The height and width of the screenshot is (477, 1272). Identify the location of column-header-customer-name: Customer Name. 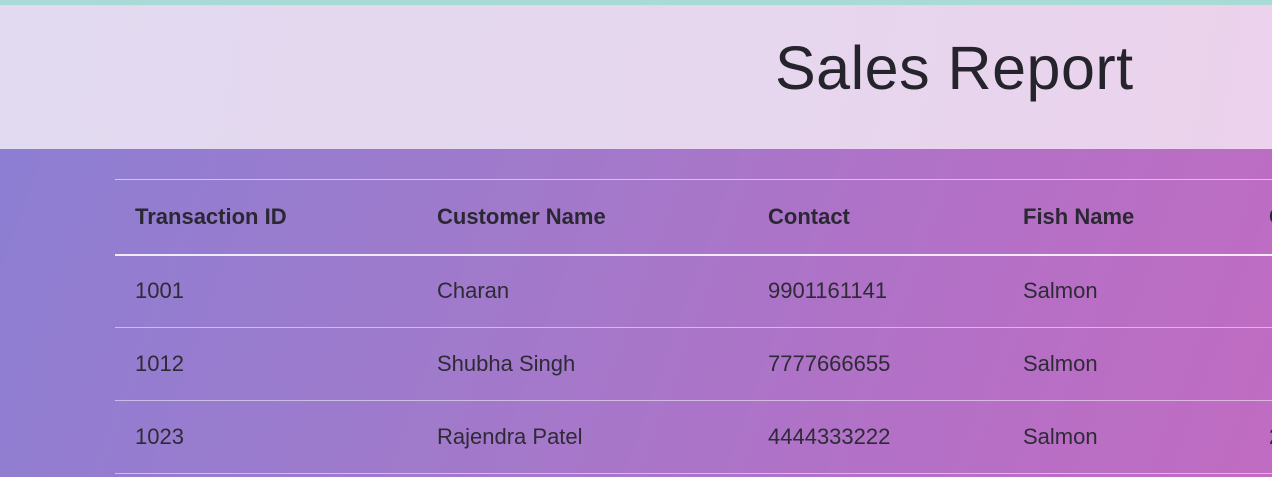
(521, 216).